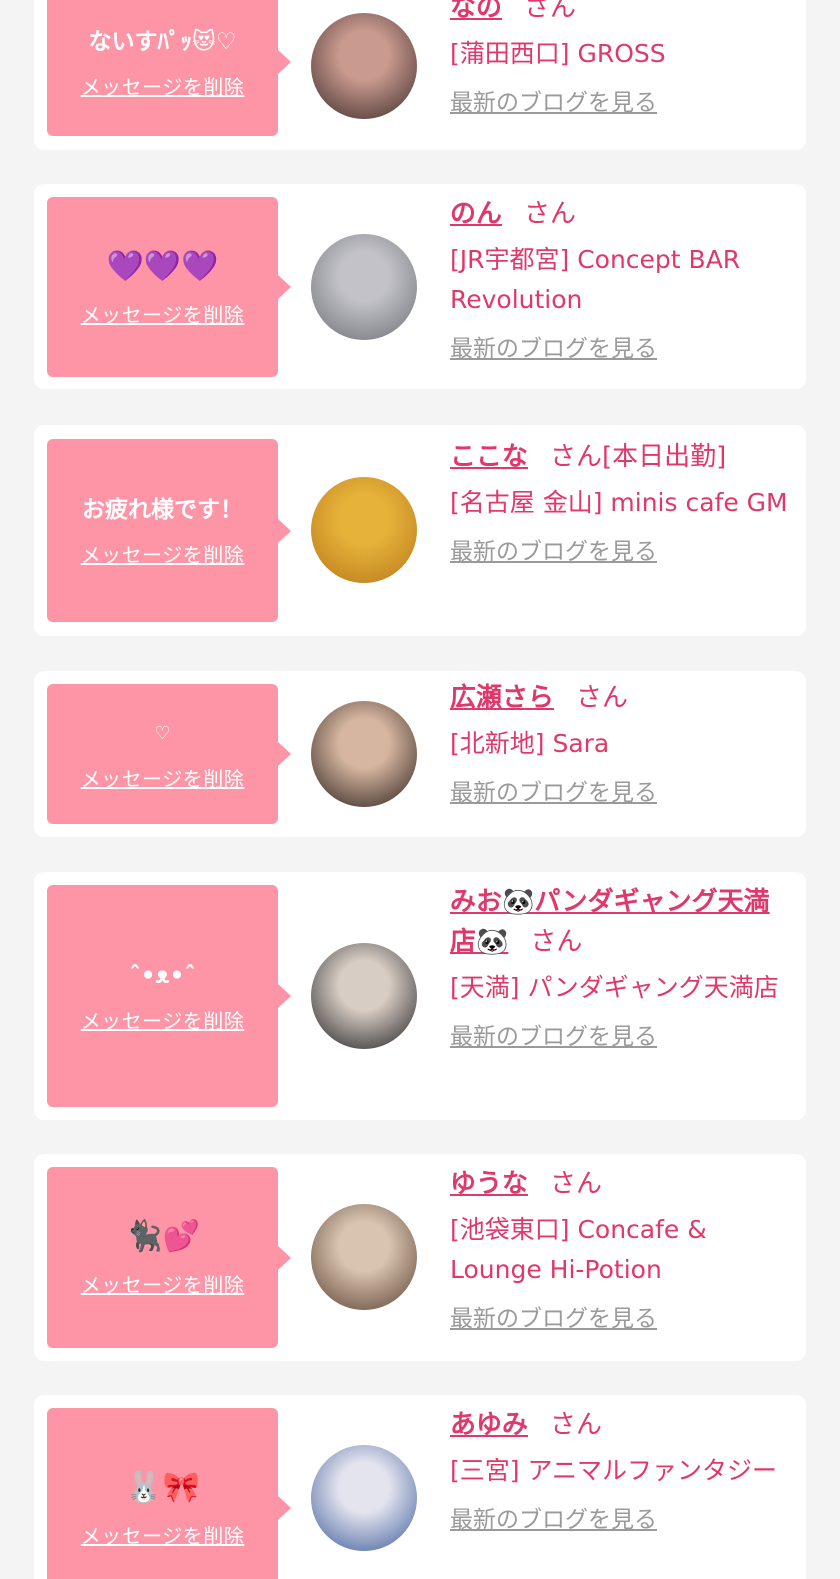  What do you see at coordinates (162, 733) in the screenshot?
I see `message-text: ♡` at bounding box center [162, 733].